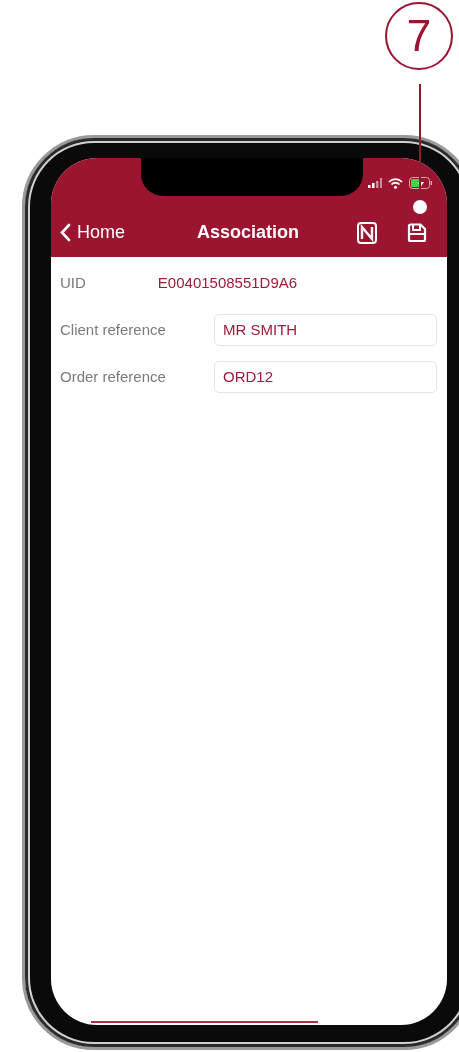 Image resolution: width=459 pixels, height=1052 pixels. I want to click on field-label: UID, so click(73, 282).